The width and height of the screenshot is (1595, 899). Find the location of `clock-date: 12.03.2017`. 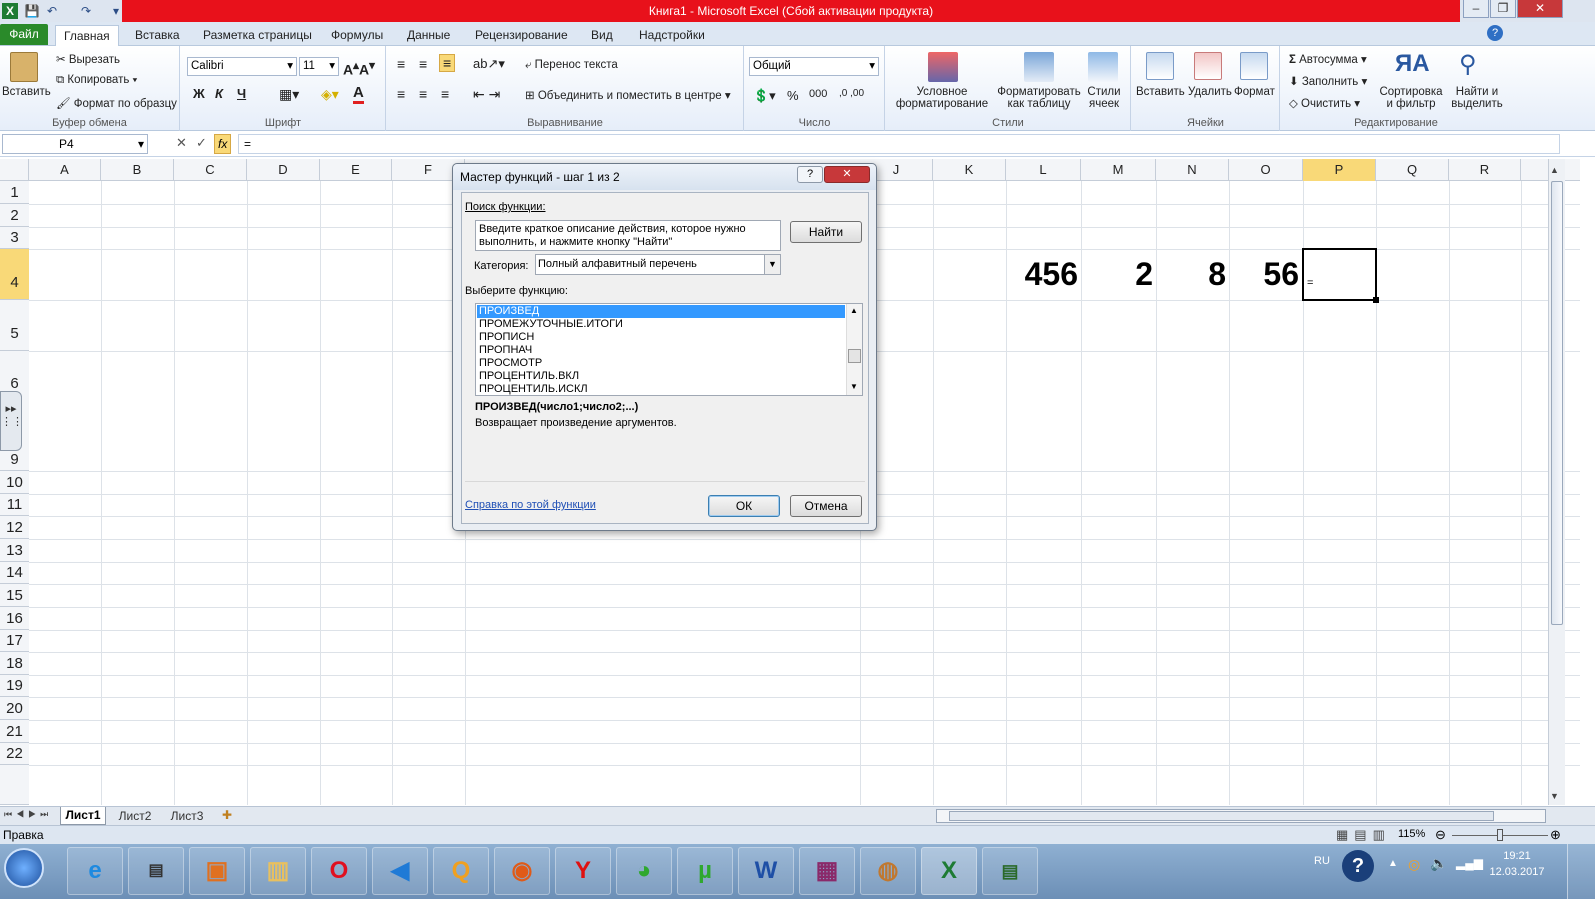

clock-date: 12.03.2017 is located at coordinates (1517, 872).